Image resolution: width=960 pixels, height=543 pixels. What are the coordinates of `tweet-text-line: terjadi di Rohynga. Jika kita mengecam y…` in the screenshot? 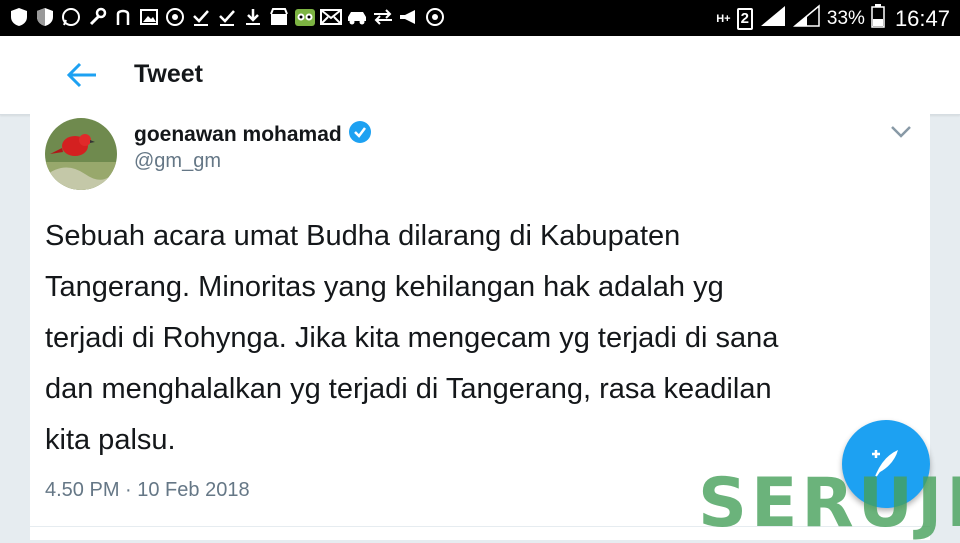 It's located at (412, 338).